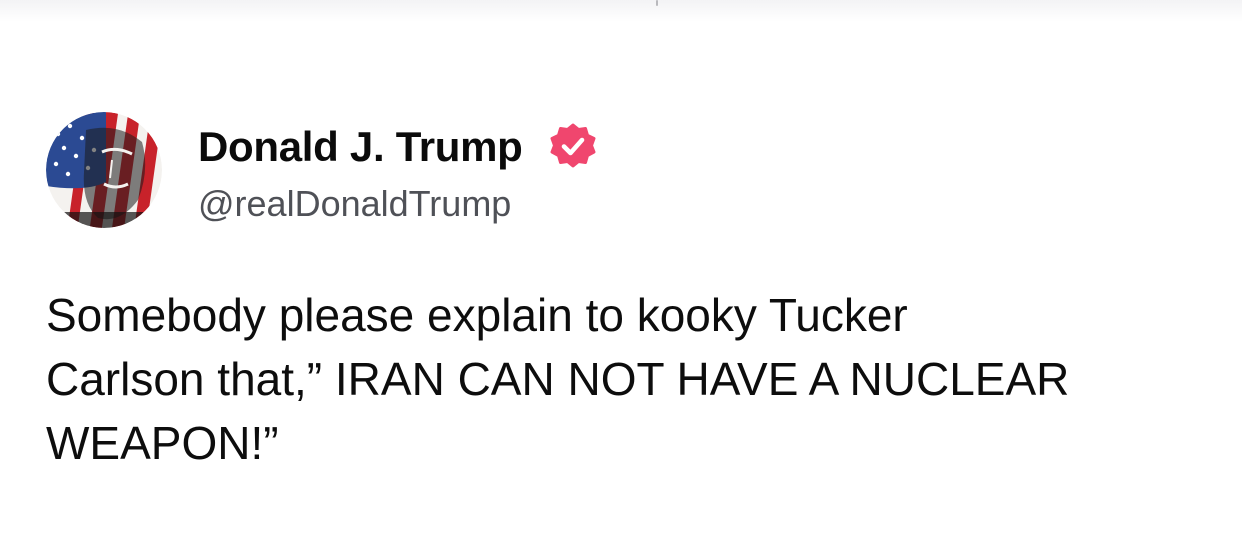 The width and height of the screenshot is (1242, 540). What do you see at coordinates (360, 147) in the screenshot?
I see `author-display-name: Donald J. Trump` at bounding box center [360, 147].